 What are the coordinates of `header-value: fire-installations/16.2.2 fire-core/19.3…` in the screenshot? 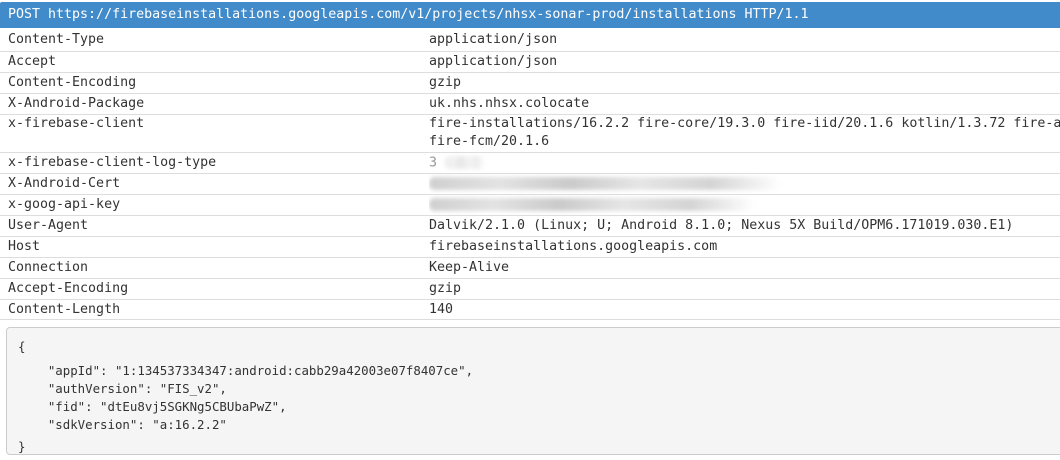 It's located at (744, 132).